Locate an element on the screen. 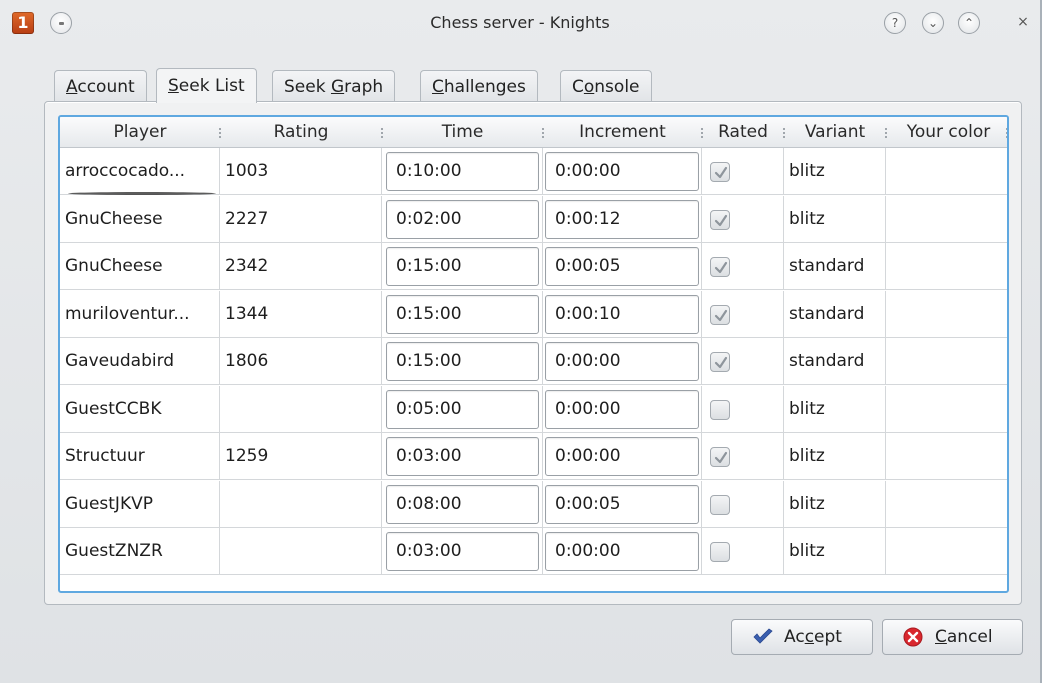 The height and width of the screenshot is (683, 1042). table-row: Gaveudabird 1806 0:15:00 0:00:00 standard is located at coordinates (533, 361).